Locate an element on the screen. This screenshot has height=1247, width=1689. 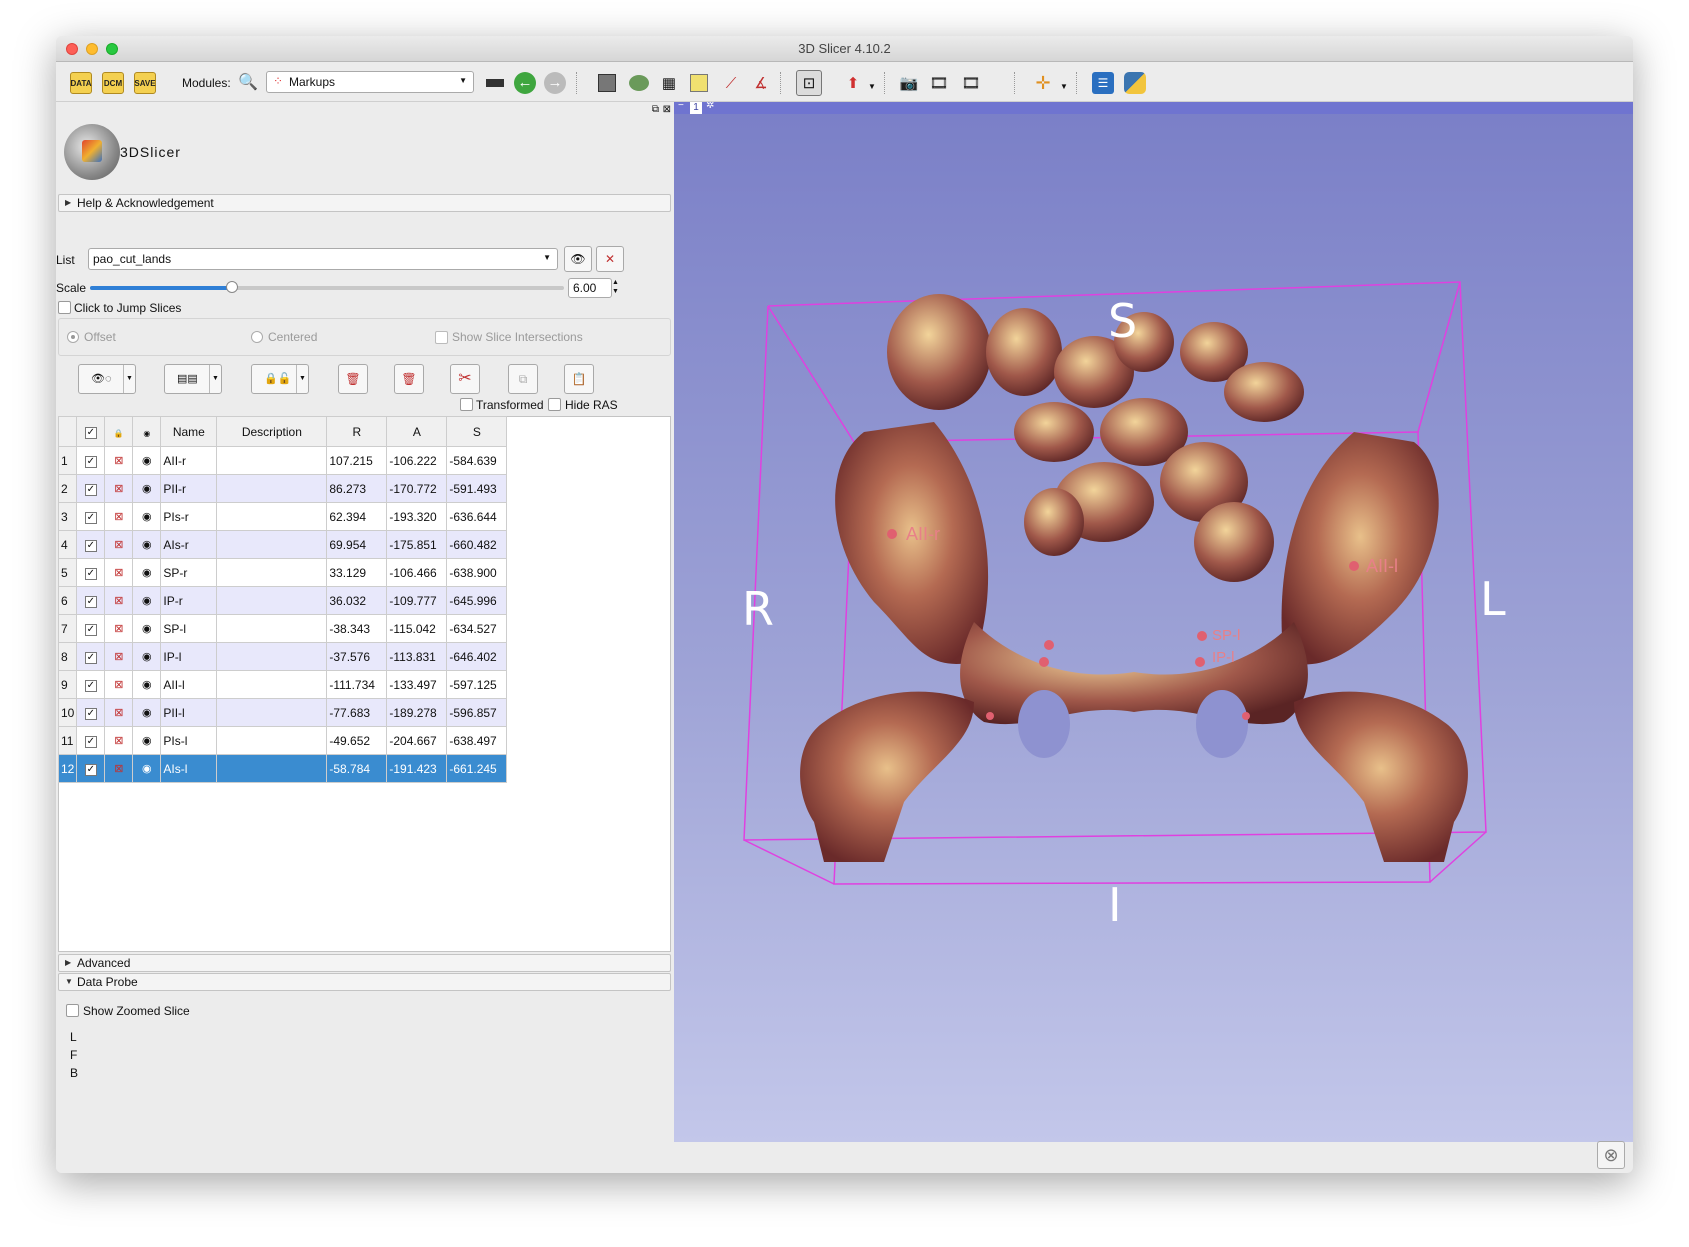
crosshair-button: ✛ is located at coordinates (1043, 83).